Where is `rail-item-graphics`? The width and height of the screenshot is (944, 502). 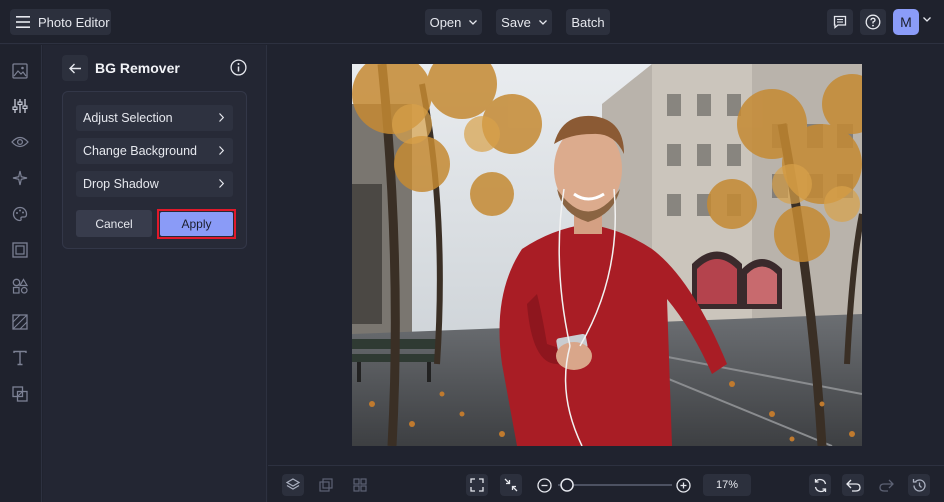 rail-item-graphics is located at coordinates (20, 286).